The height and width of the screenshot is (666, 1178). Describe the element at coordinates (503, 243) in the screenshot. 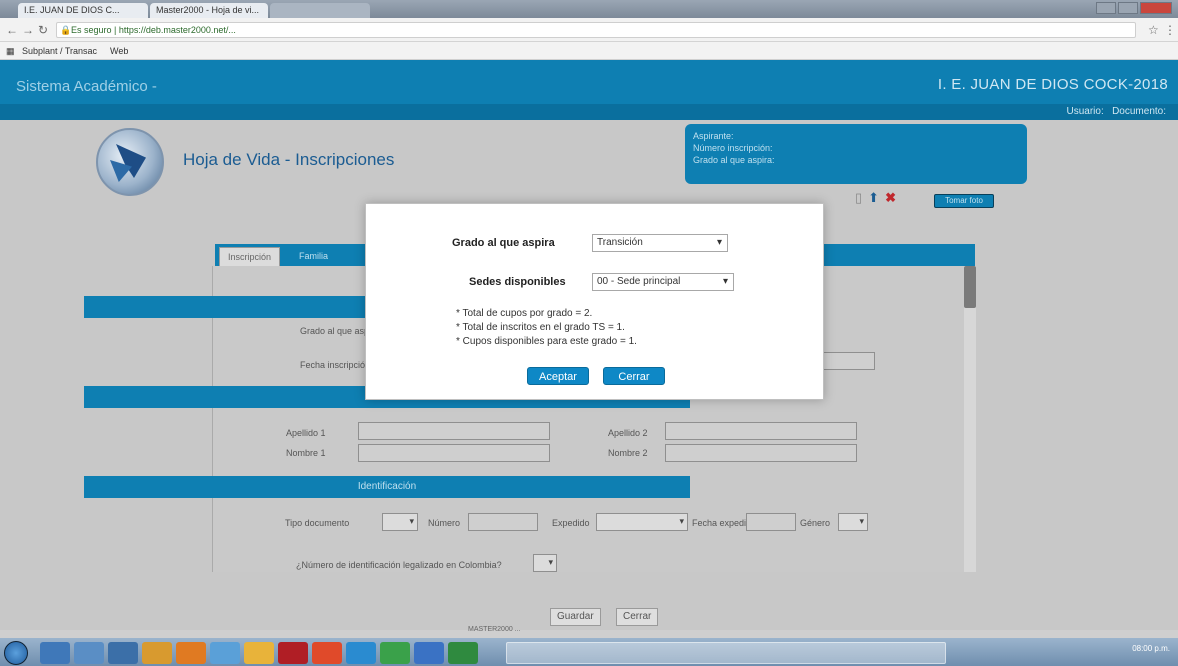

I see `modal-grado-label: Grado al que aspira` at that location.